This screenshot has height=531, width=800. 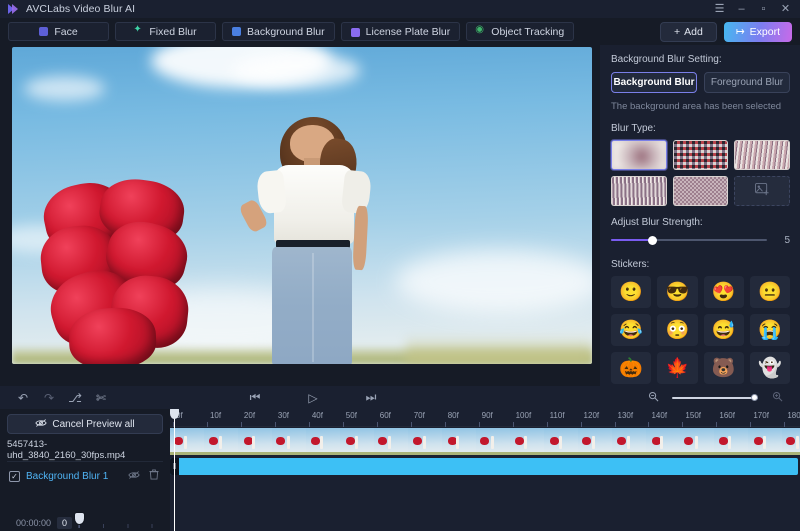 What do you see at coordinates (677, 330) in the screenshot?
I see `sticker-item: 😳` at bounding box center [677, 330].